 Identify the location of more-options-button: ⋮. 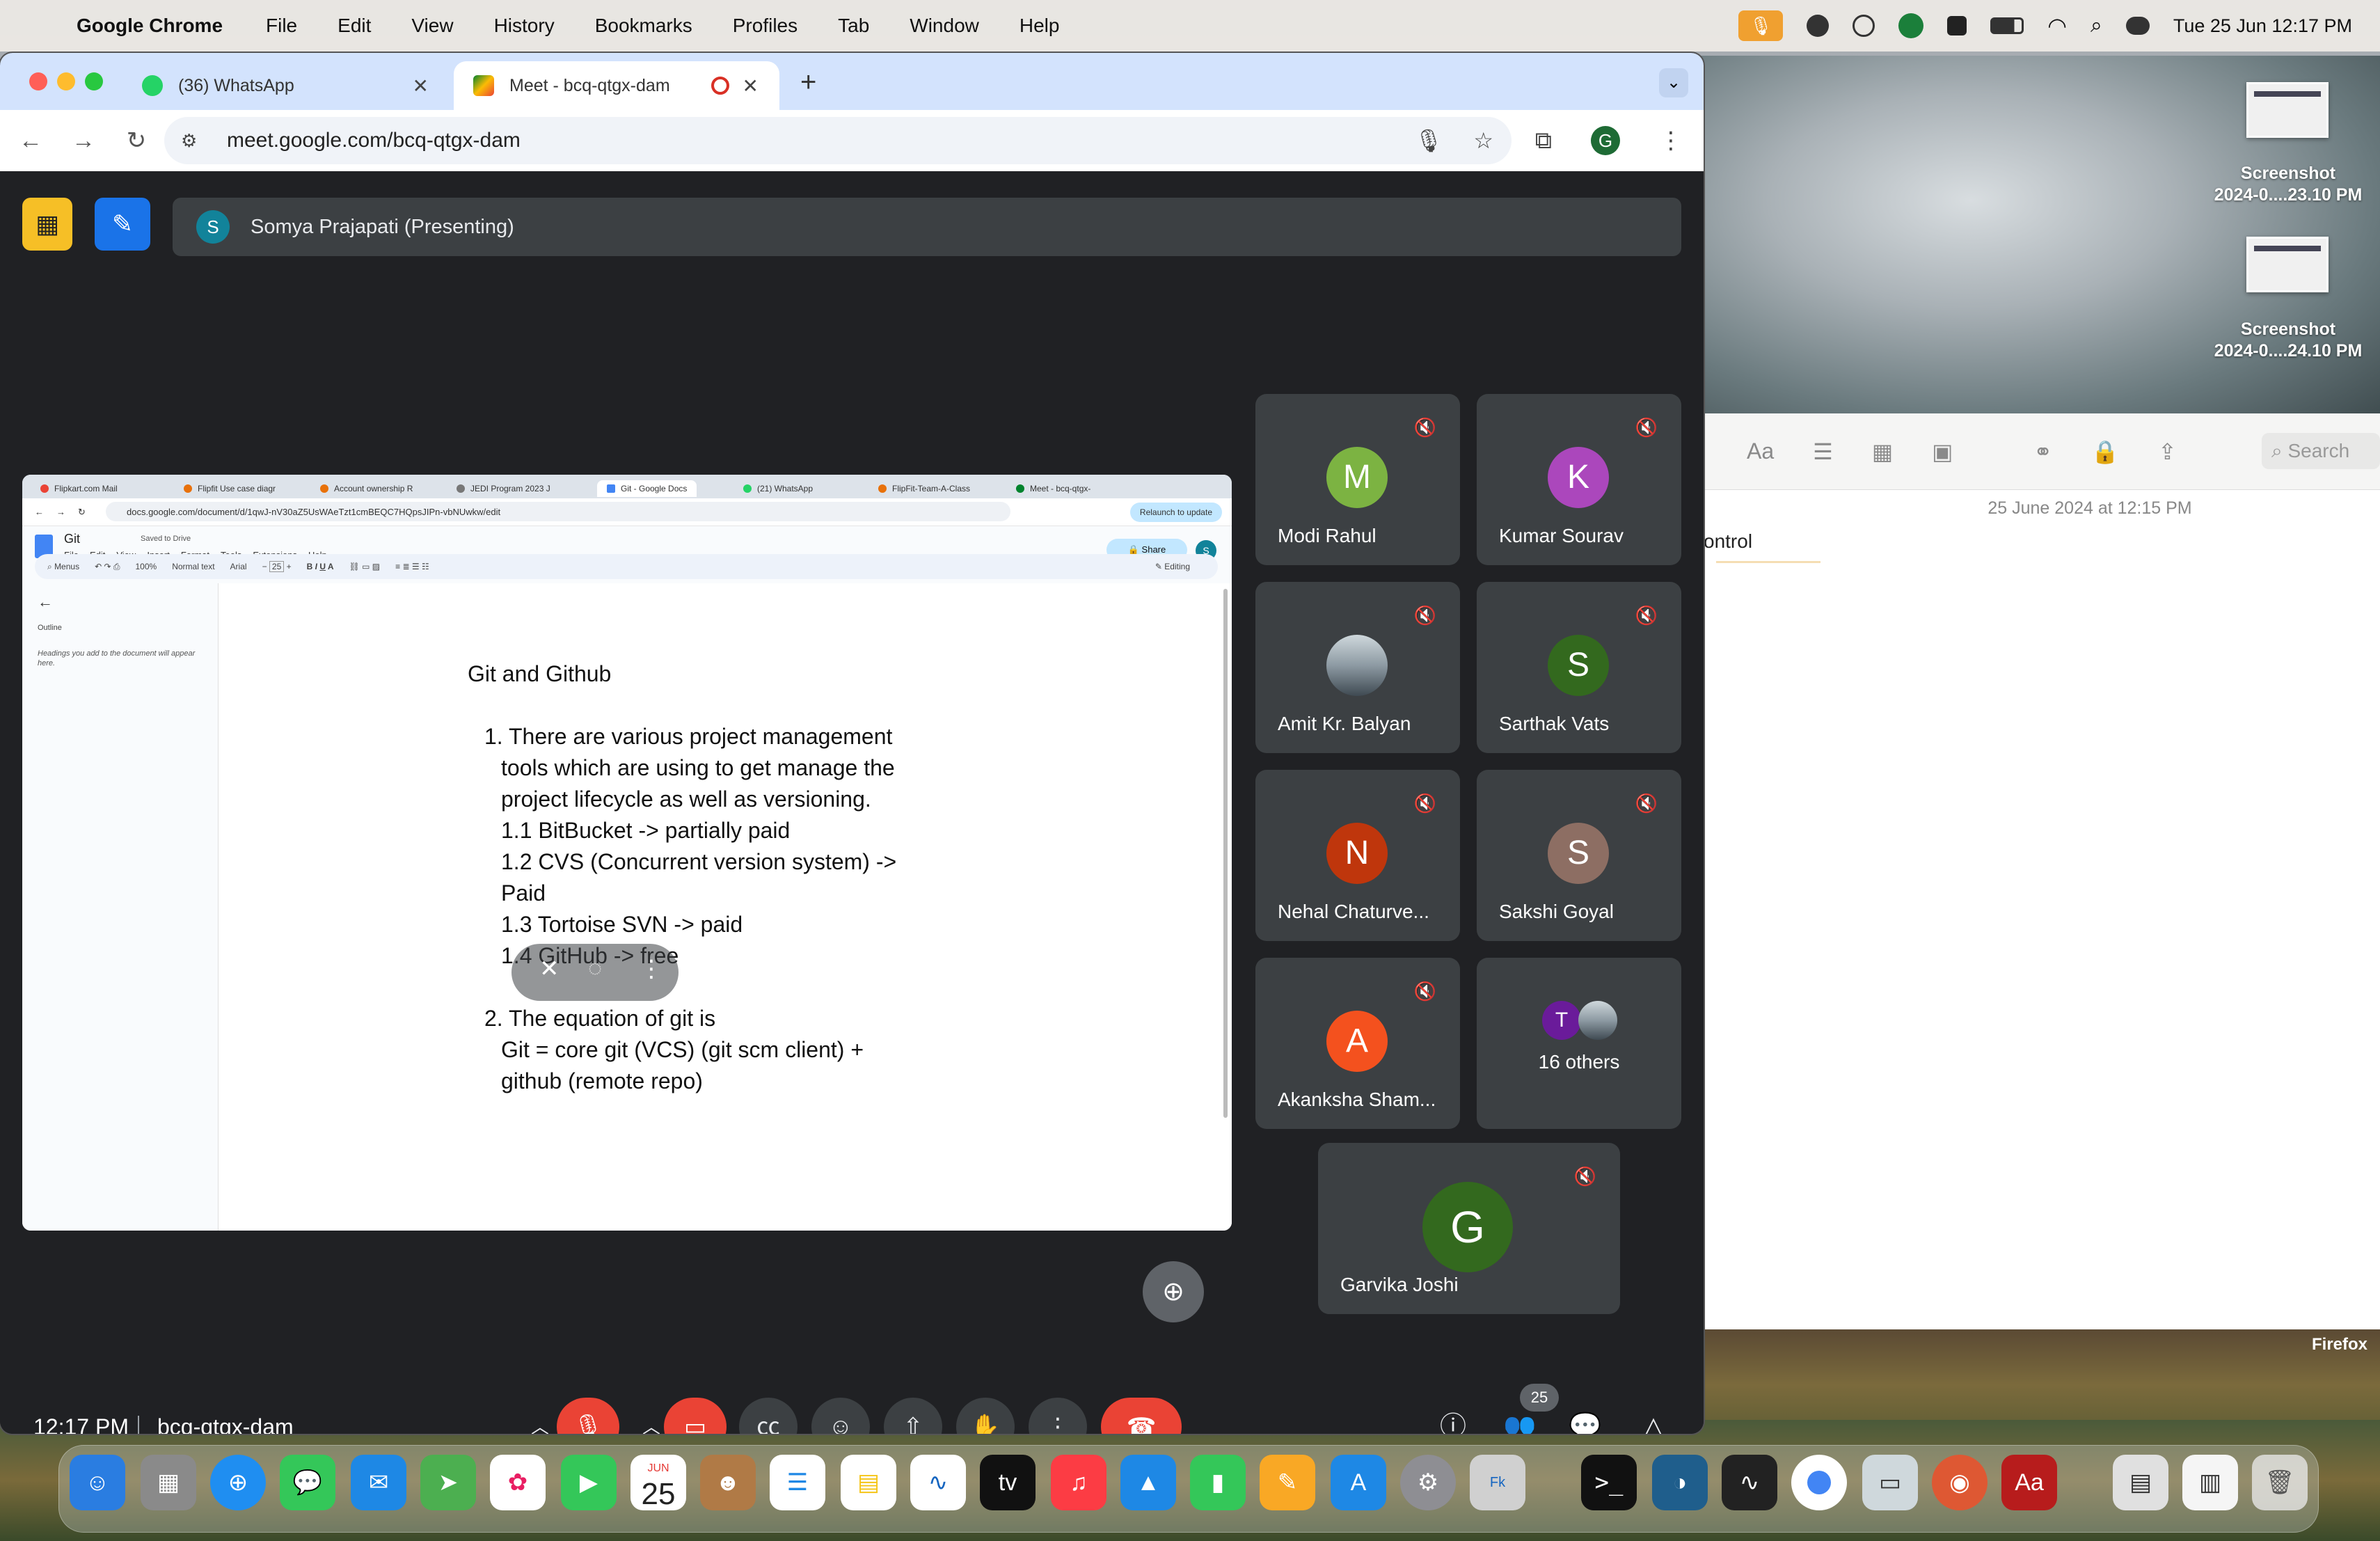
(1058, 1416).